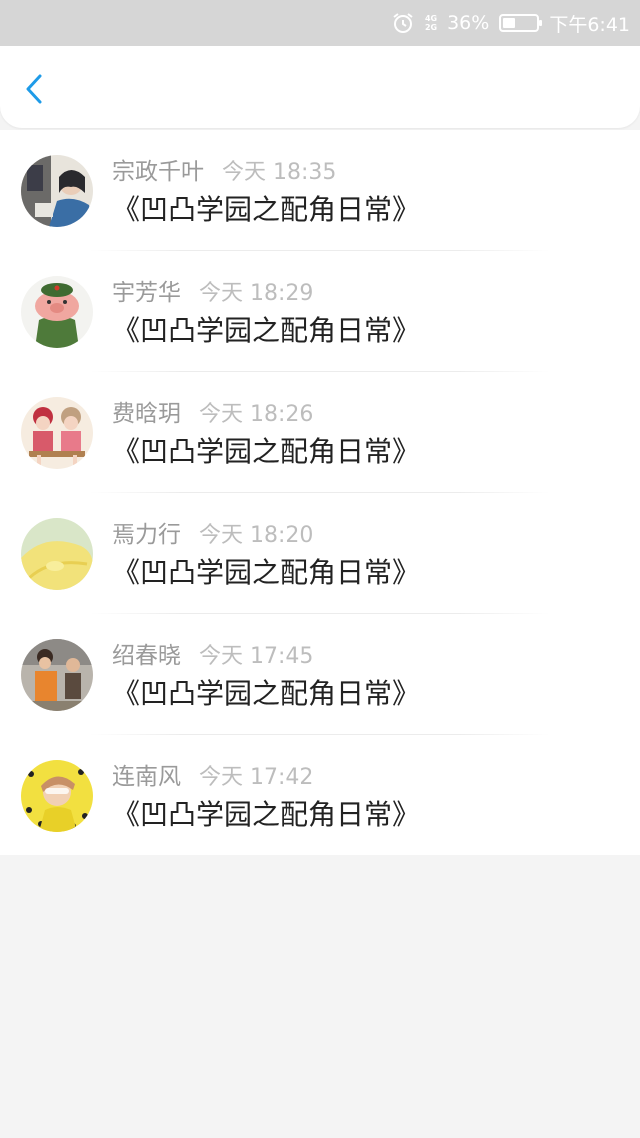  I want to click on list-item: 焉力行 今天 18:20 《凹凸学园之配角日常》, so click(320, 553).